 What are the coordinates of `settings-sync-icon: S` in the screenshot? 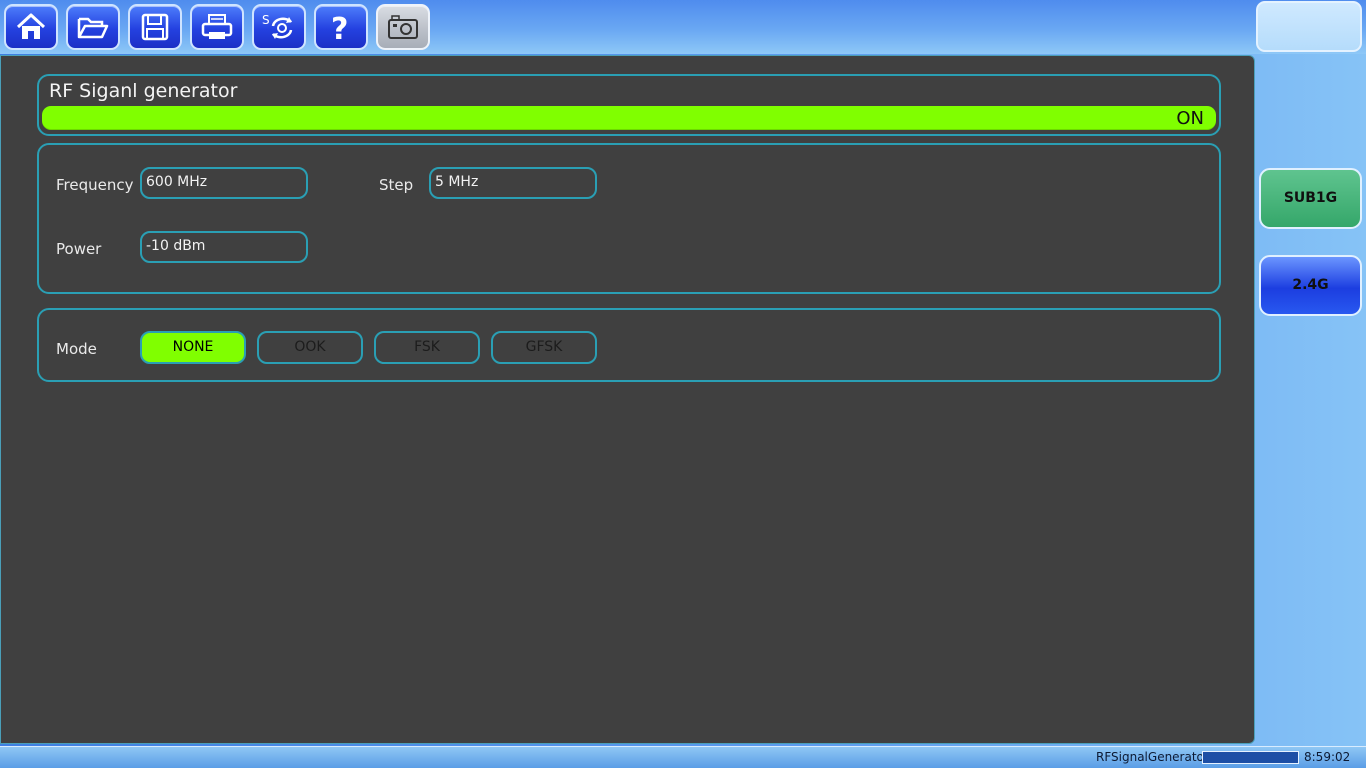 It's located at (277, 26).